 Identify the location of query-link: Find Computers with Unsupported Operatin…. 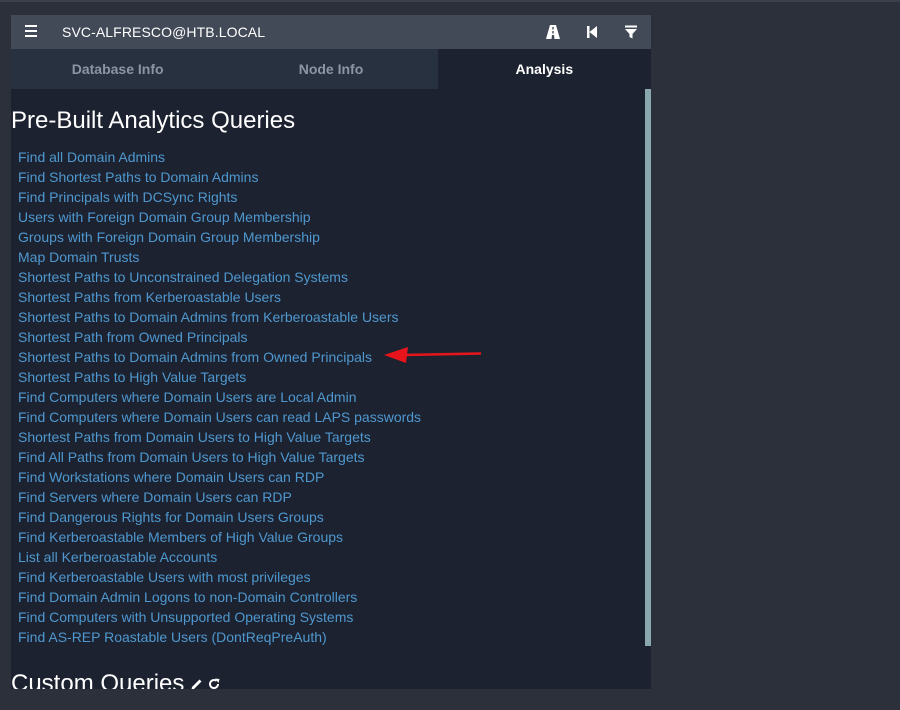
(219, 617).